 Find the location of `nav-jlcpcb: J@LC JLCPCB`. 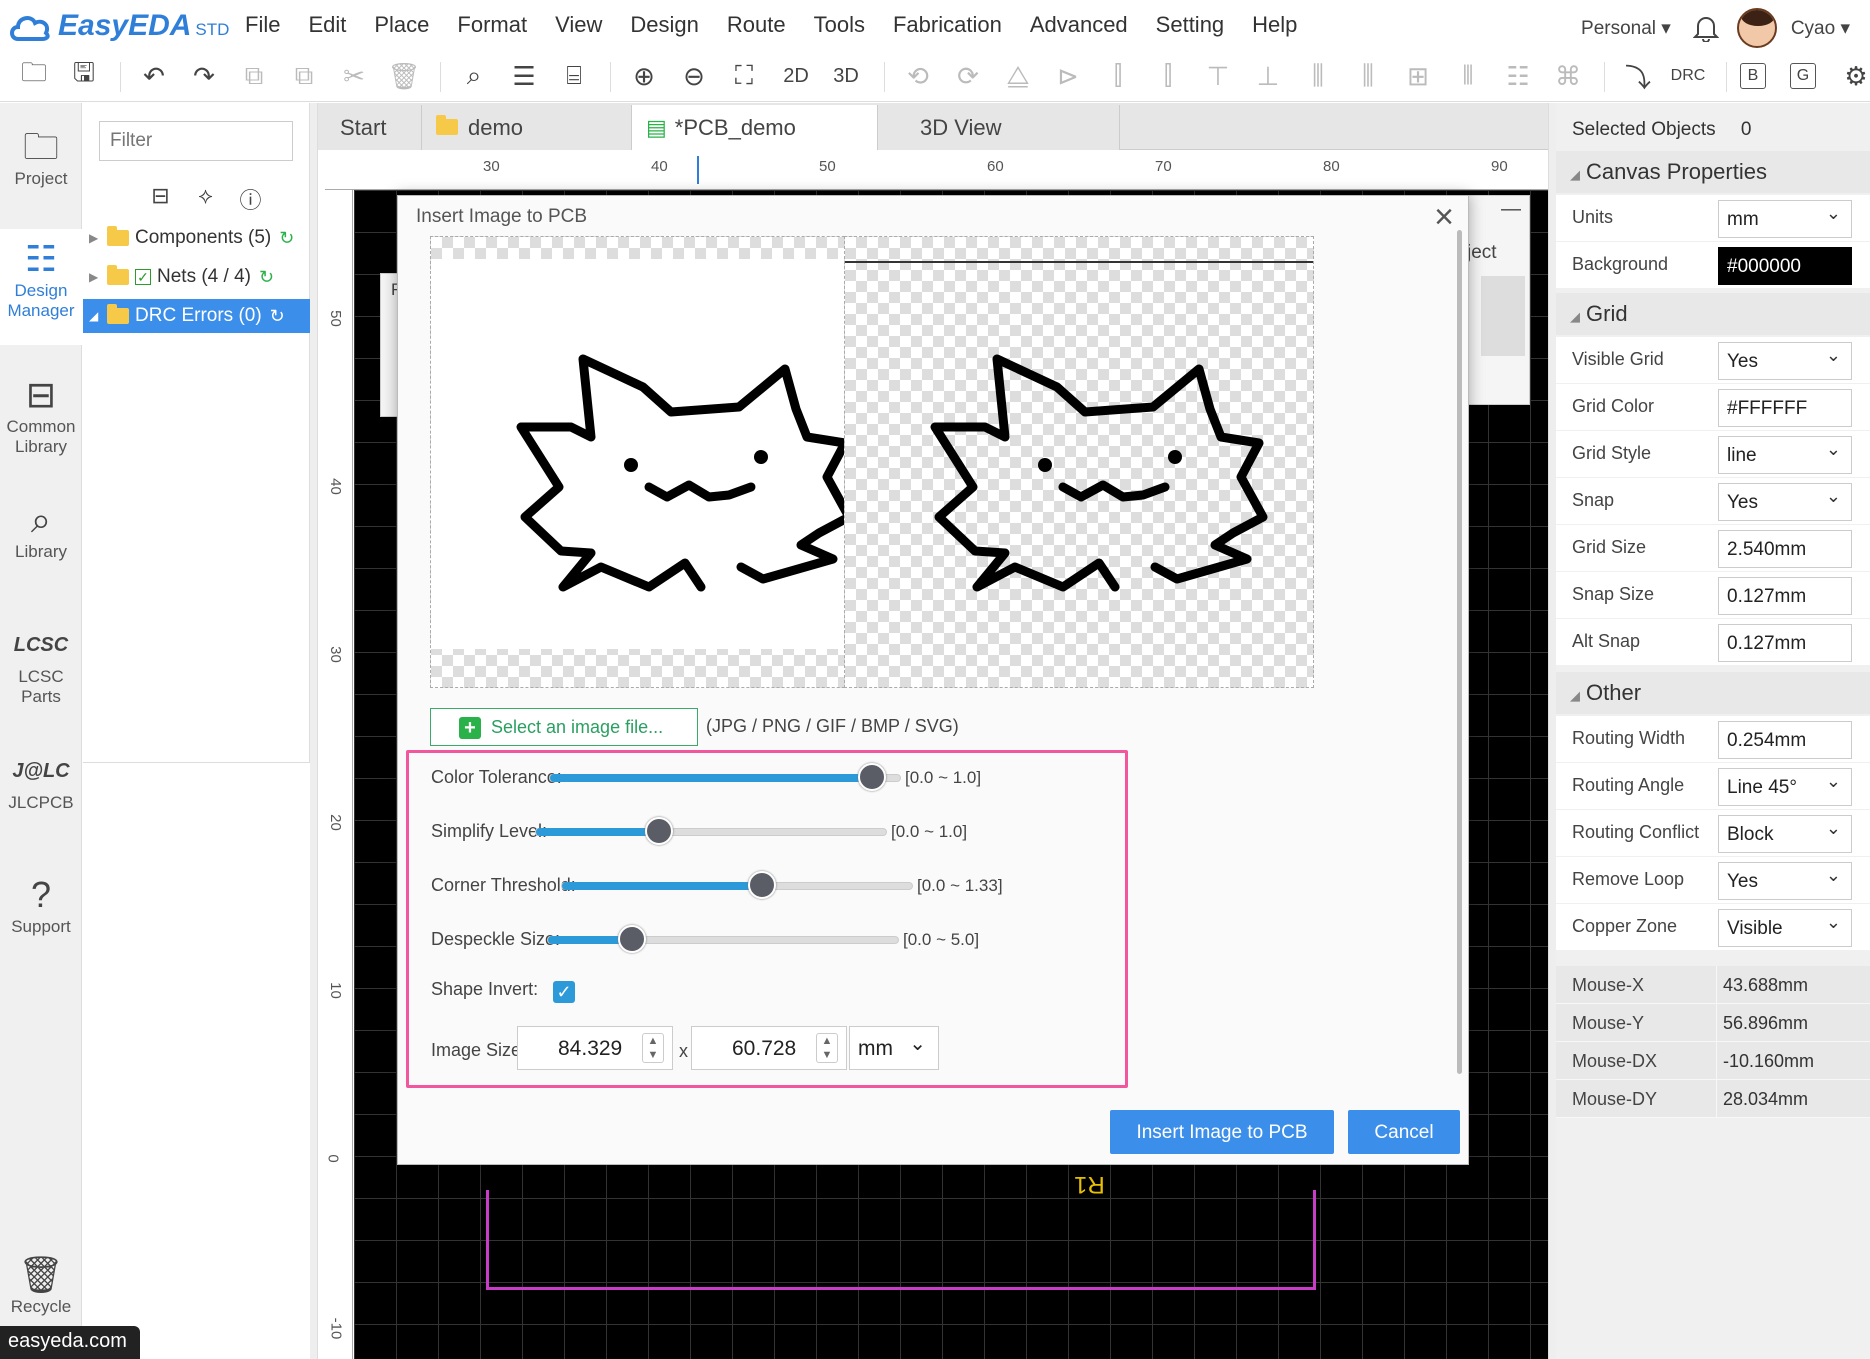

nav-jlcpcb: J@LC JLCPCB is located at coordinates (41, 781).